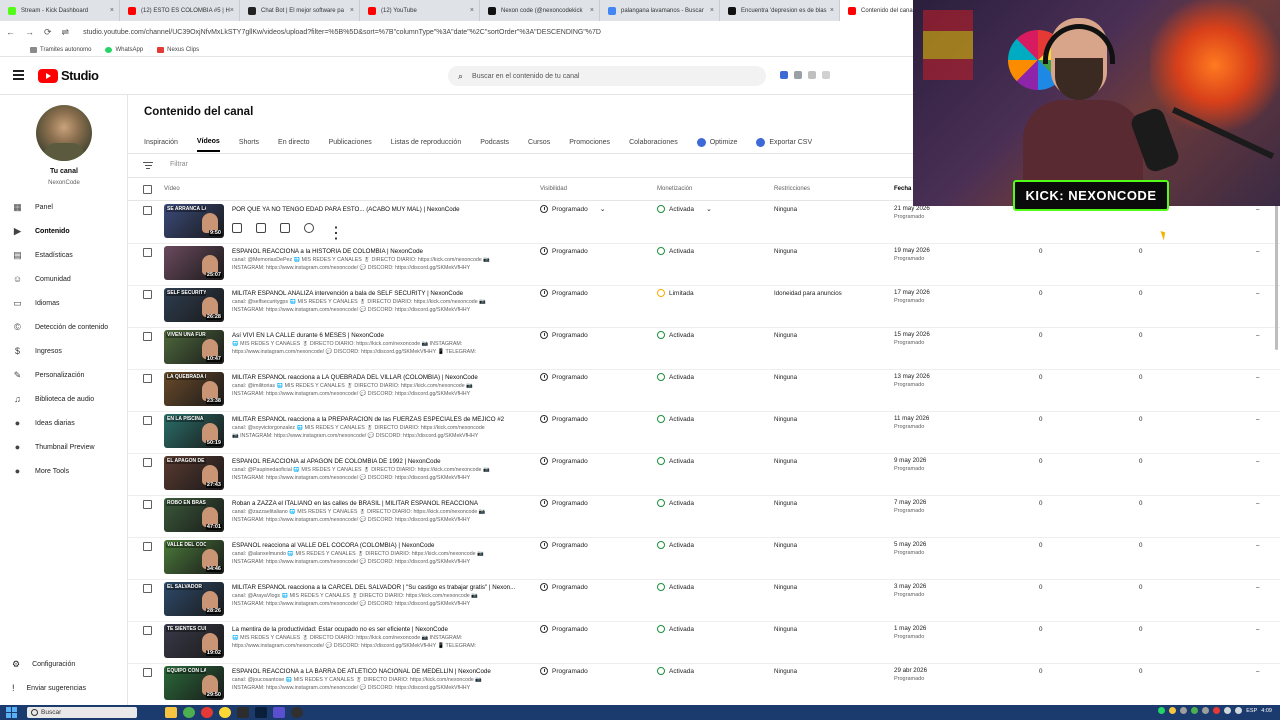  What do you see at coordinates (63, 231) in the screenshot?
I see `sidebar-item: ▶ Contenido` at bounding box center [63, 231].